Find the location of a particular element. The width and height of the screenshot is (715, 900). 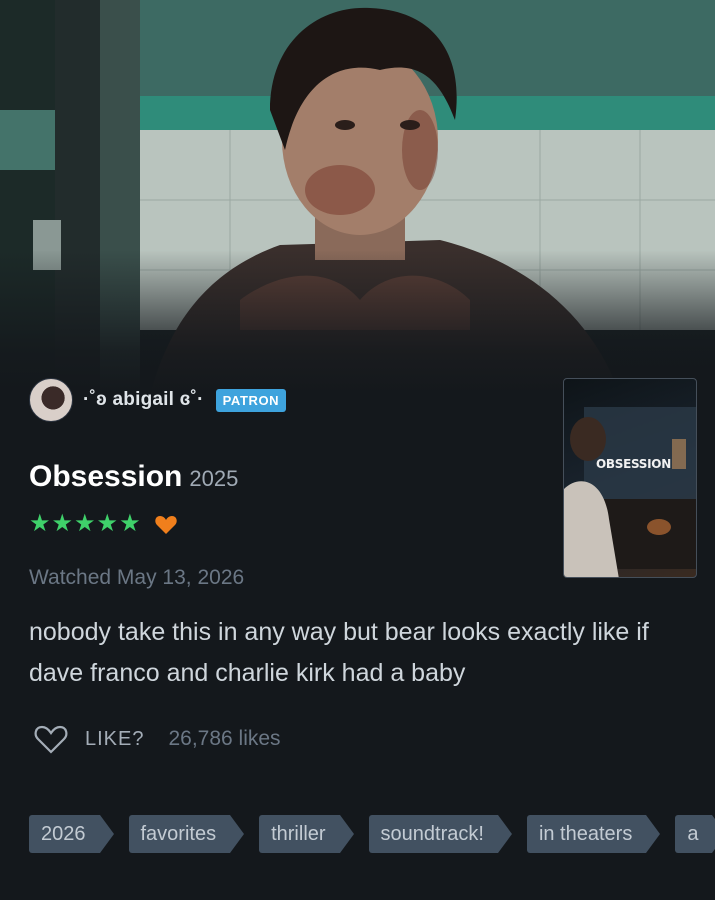

user-avatar is located at coordinates (51, 400).